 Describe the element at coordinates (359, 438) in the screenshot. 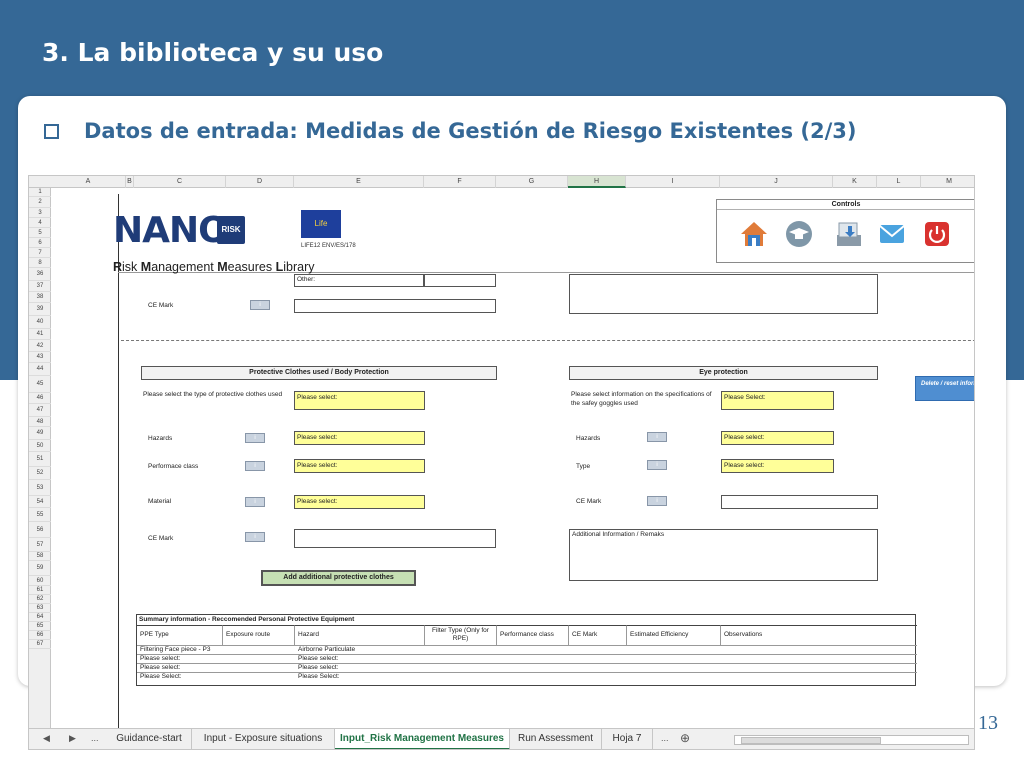

I see `clothes-hazards-select: Please select:` at that location.